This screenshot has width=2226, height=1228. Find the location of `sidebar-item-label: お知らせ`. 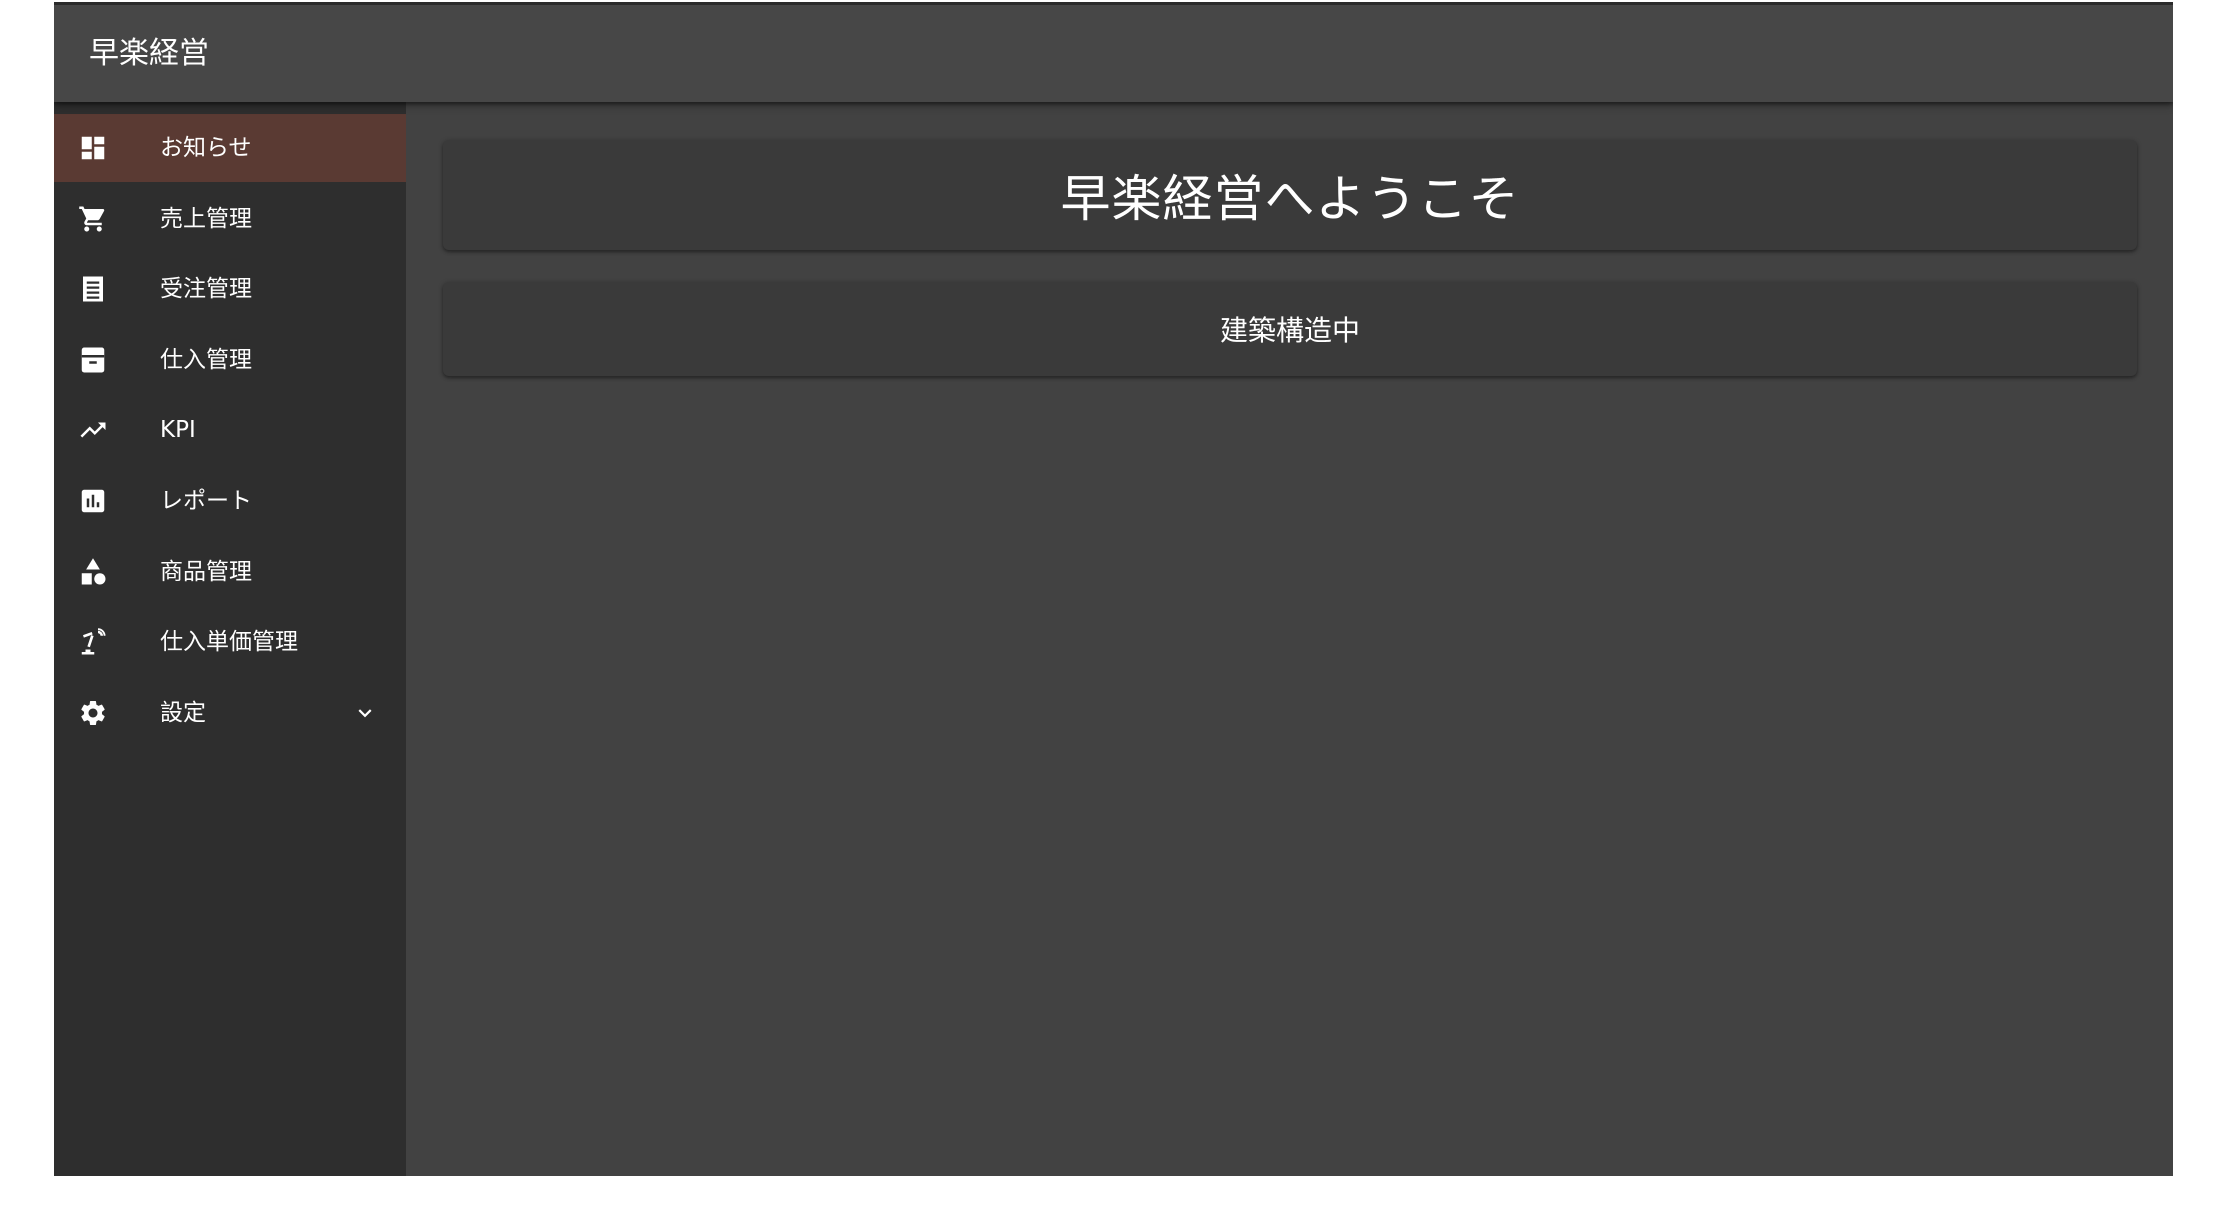

sidebar-item-label: お知らせ is located at coordinates (206, 148).